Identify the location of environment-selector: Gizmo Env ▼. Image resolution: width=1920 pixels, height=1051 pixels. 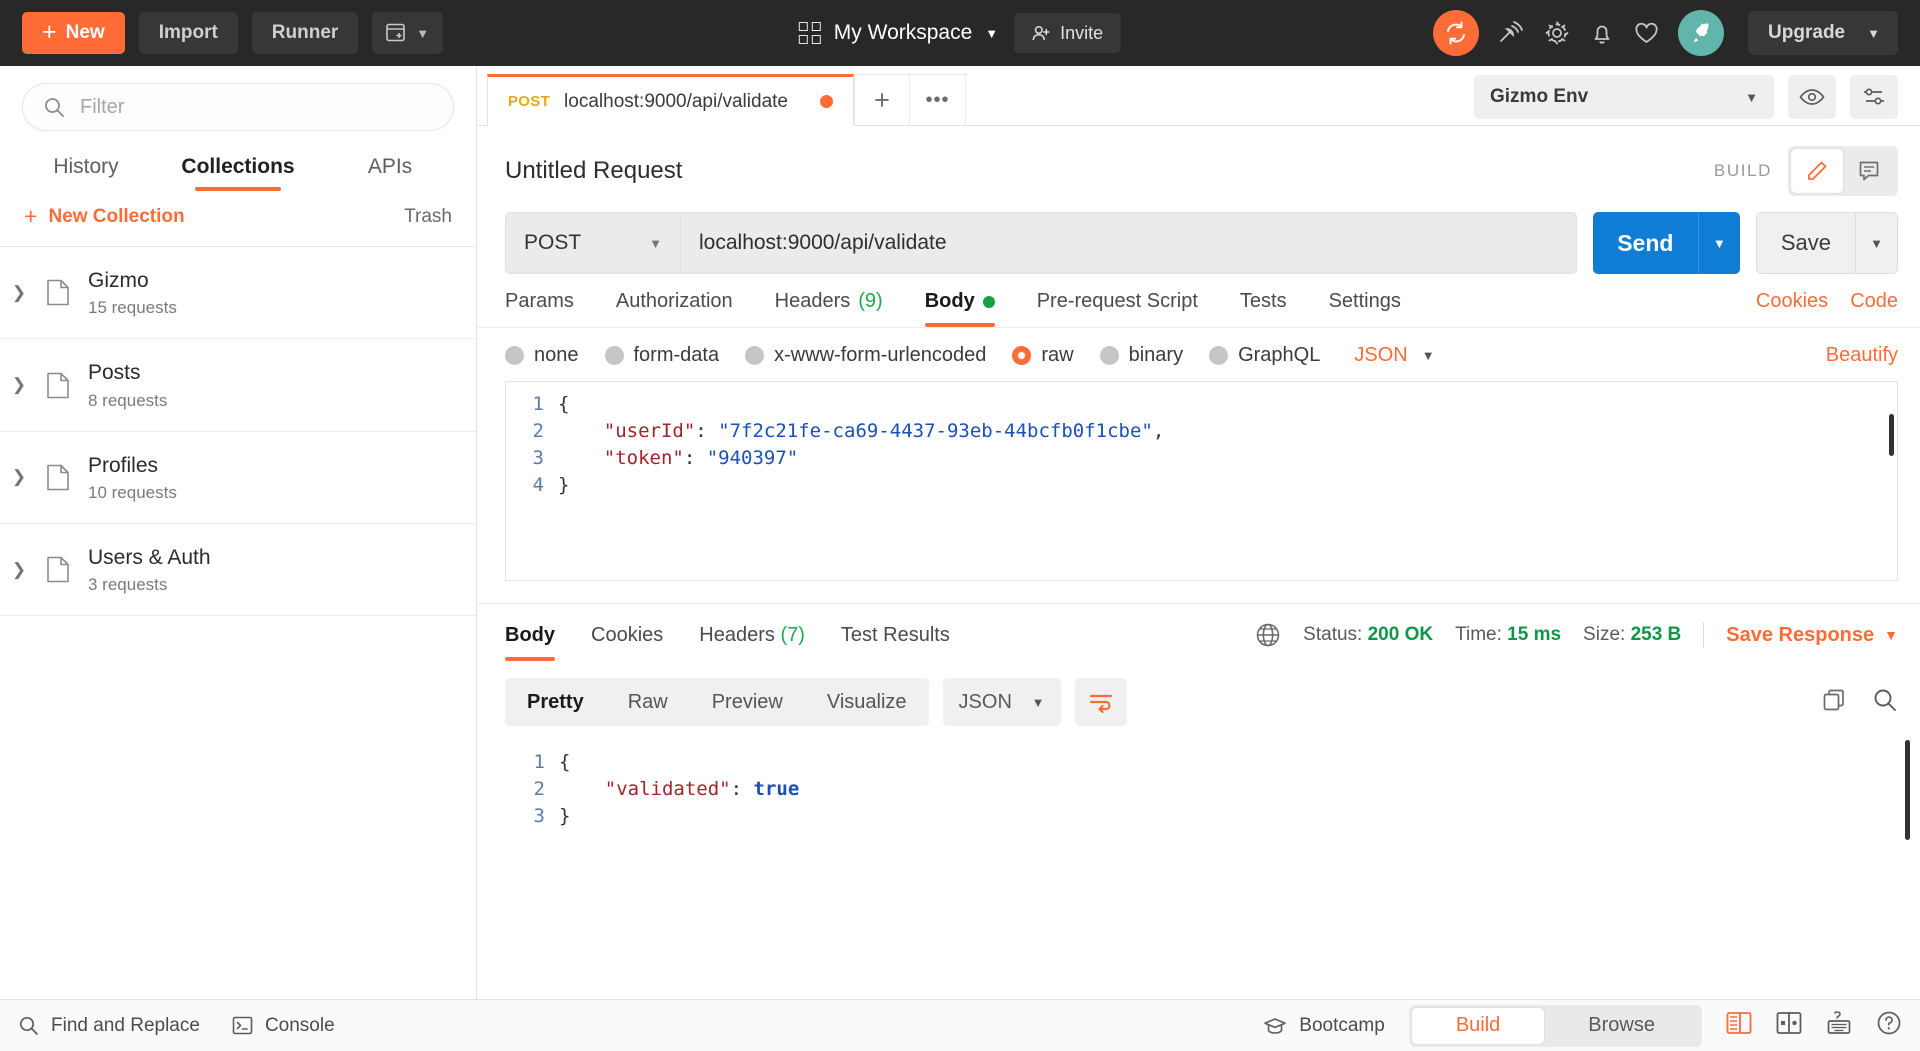
(1624, 97).